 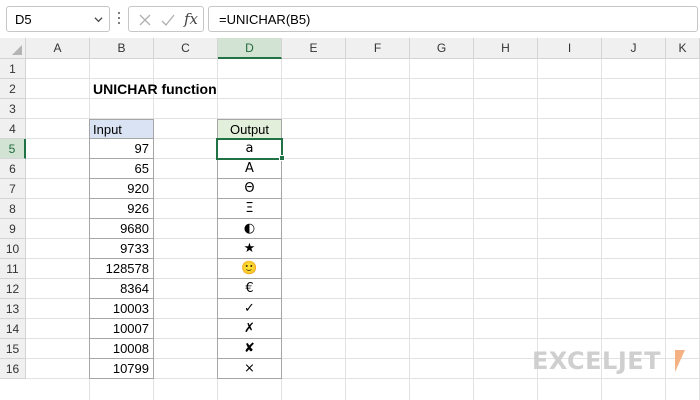 I want to click on input-header: Input, so click(x=121, y=129).